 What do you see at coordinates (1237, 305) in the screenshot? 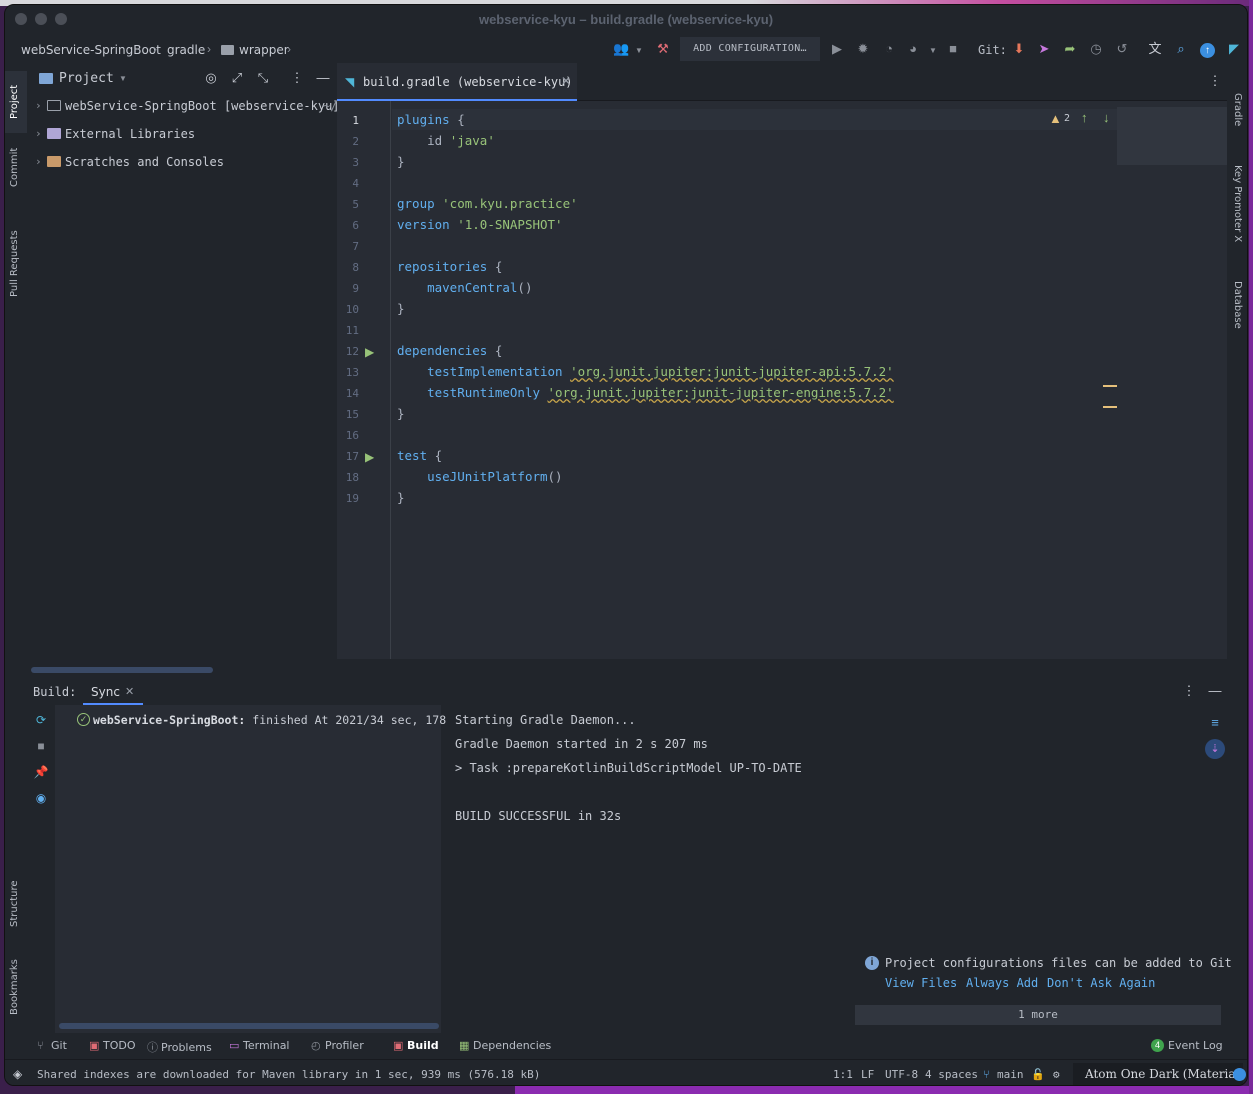
I see `tool-tab-database: Database` at bounding box center [1237, 305].